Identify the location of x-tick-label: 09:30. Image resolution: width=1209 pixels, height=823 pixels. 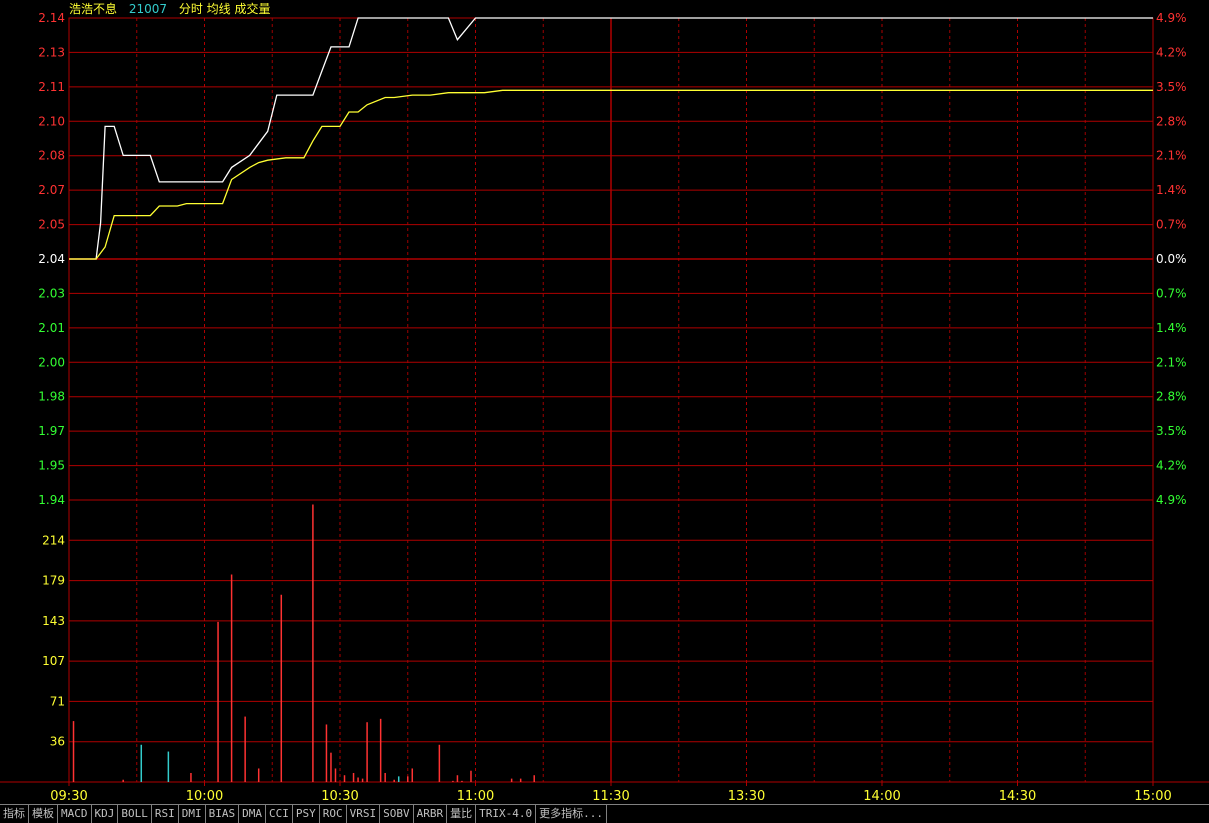
(68, 796).